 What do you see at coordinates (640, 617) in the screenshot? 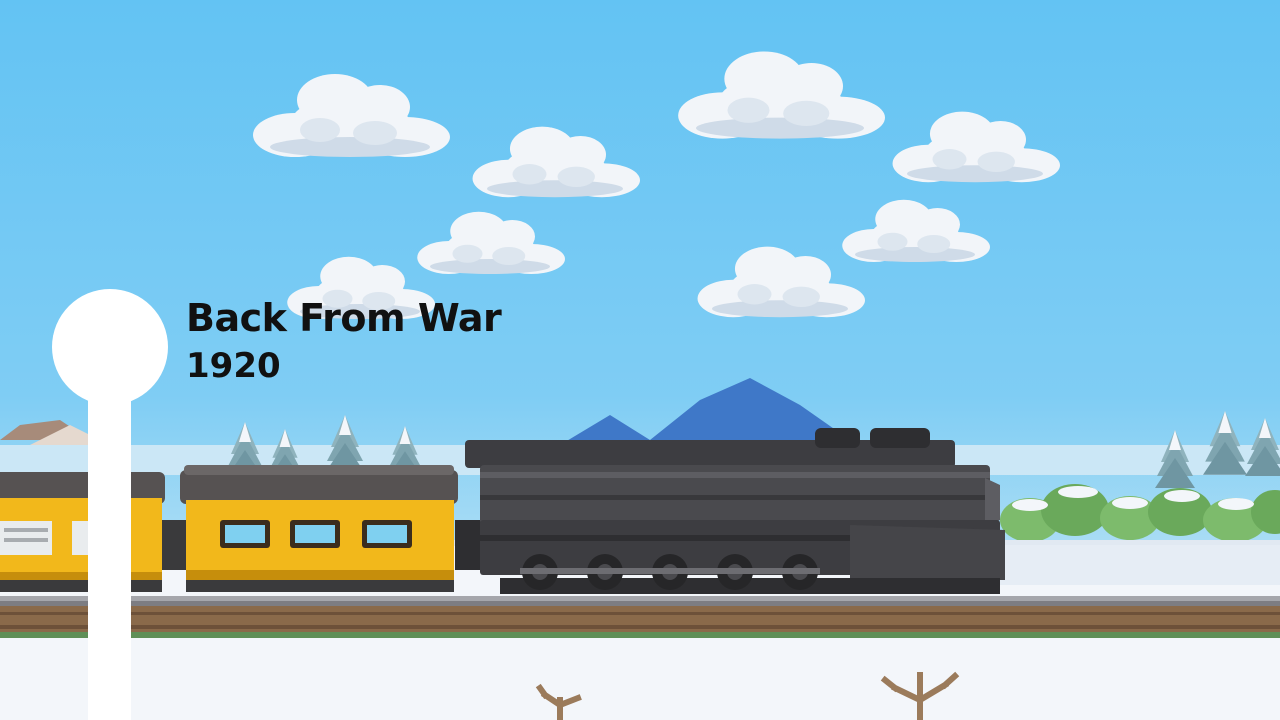
I see `railroad-track-icon` at bounding box center [640, 617].